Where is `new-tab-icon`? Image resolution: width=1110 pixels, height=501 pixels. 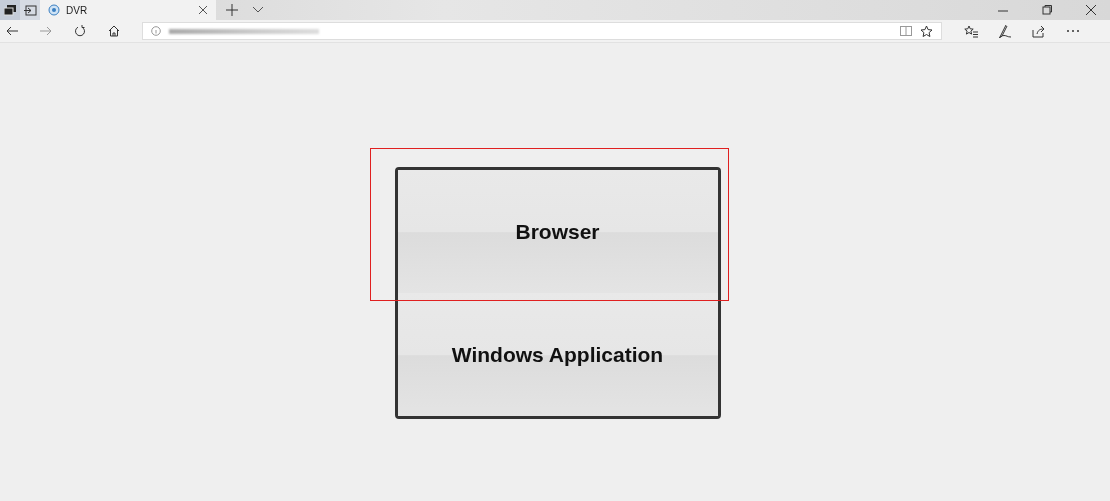
new-tab-icon is located at coordinates (232, 10).